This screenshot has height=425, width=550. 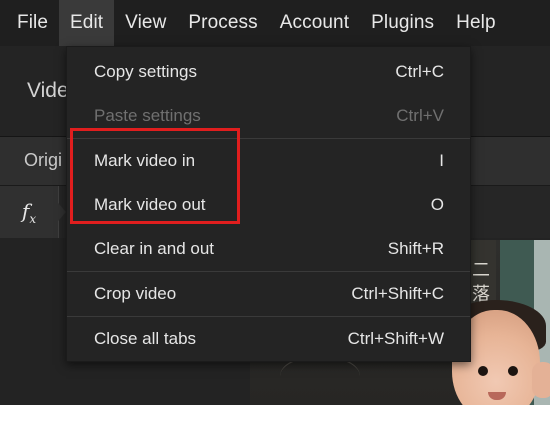 I want to click on menu-item-shortcut: Shift+R, so click(x=415, y=248).